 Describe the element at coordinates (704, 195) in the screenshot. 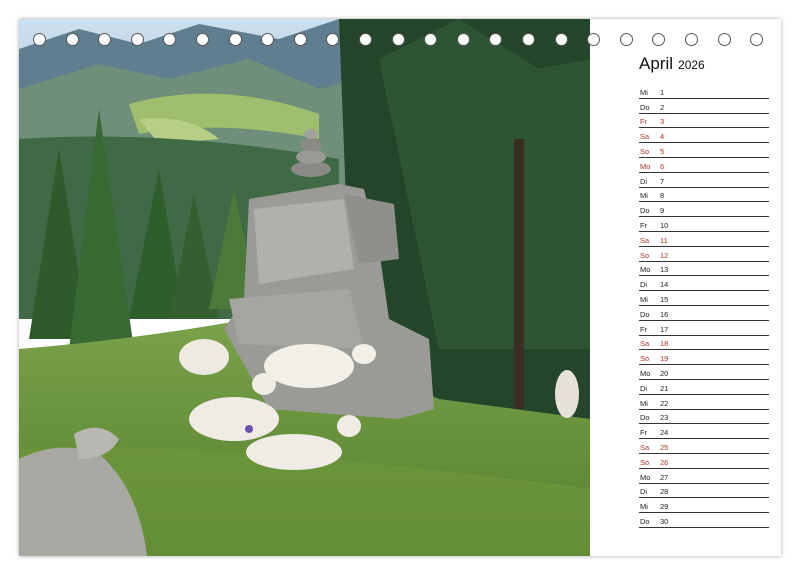

I see `day-row: Mi 8` at that location.